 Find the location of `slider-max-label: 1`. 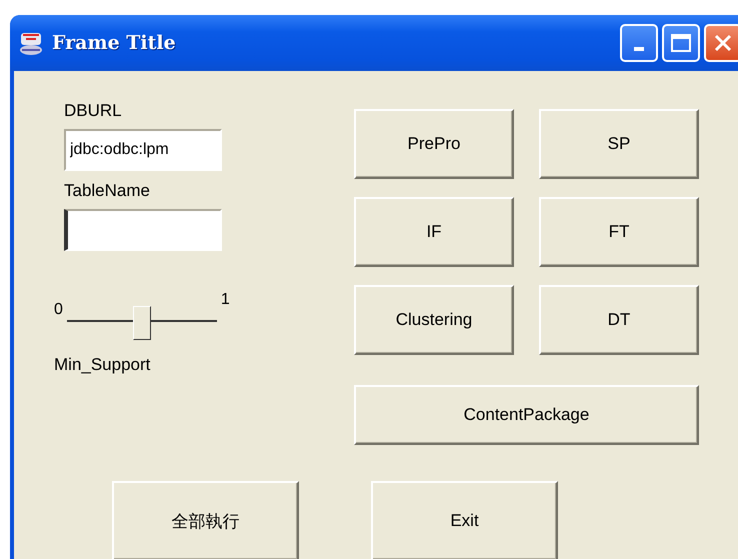

slider-max-label: 1 is located at coordinates (225, 300).